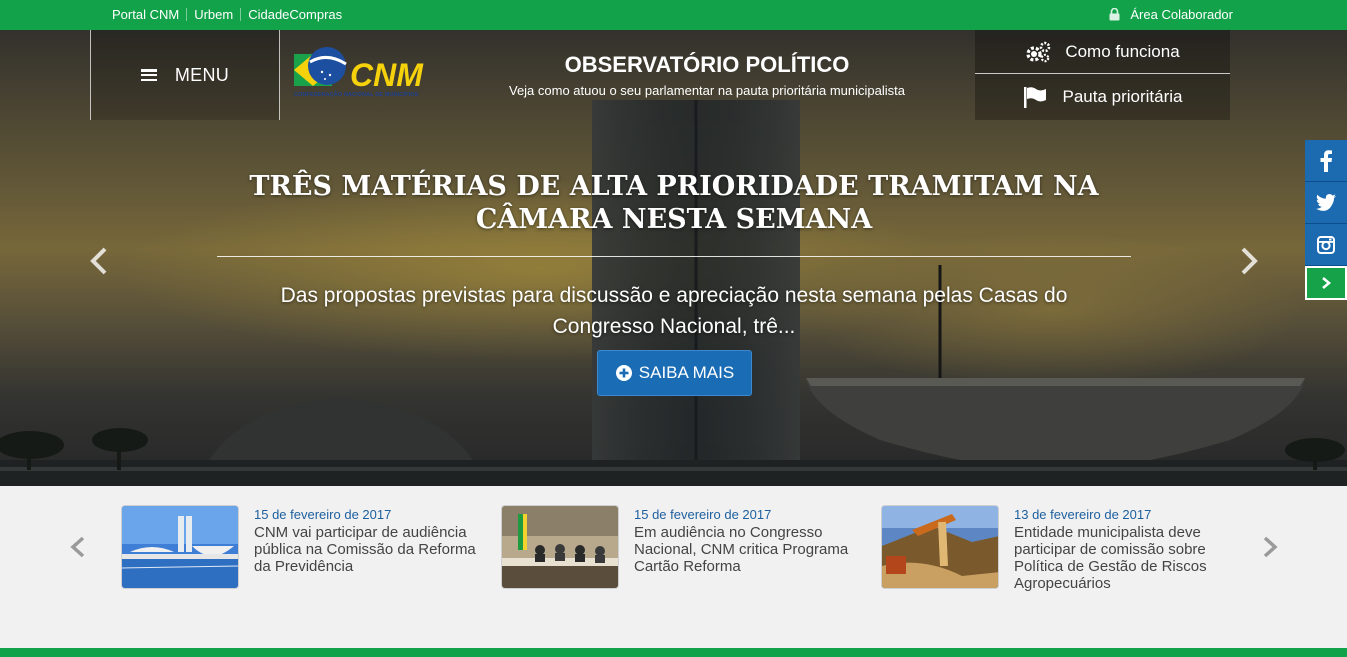 This screenshot has height=657, width=1347. I want to click on link-portal-cnm: Portal CNM, so click(145, 14).